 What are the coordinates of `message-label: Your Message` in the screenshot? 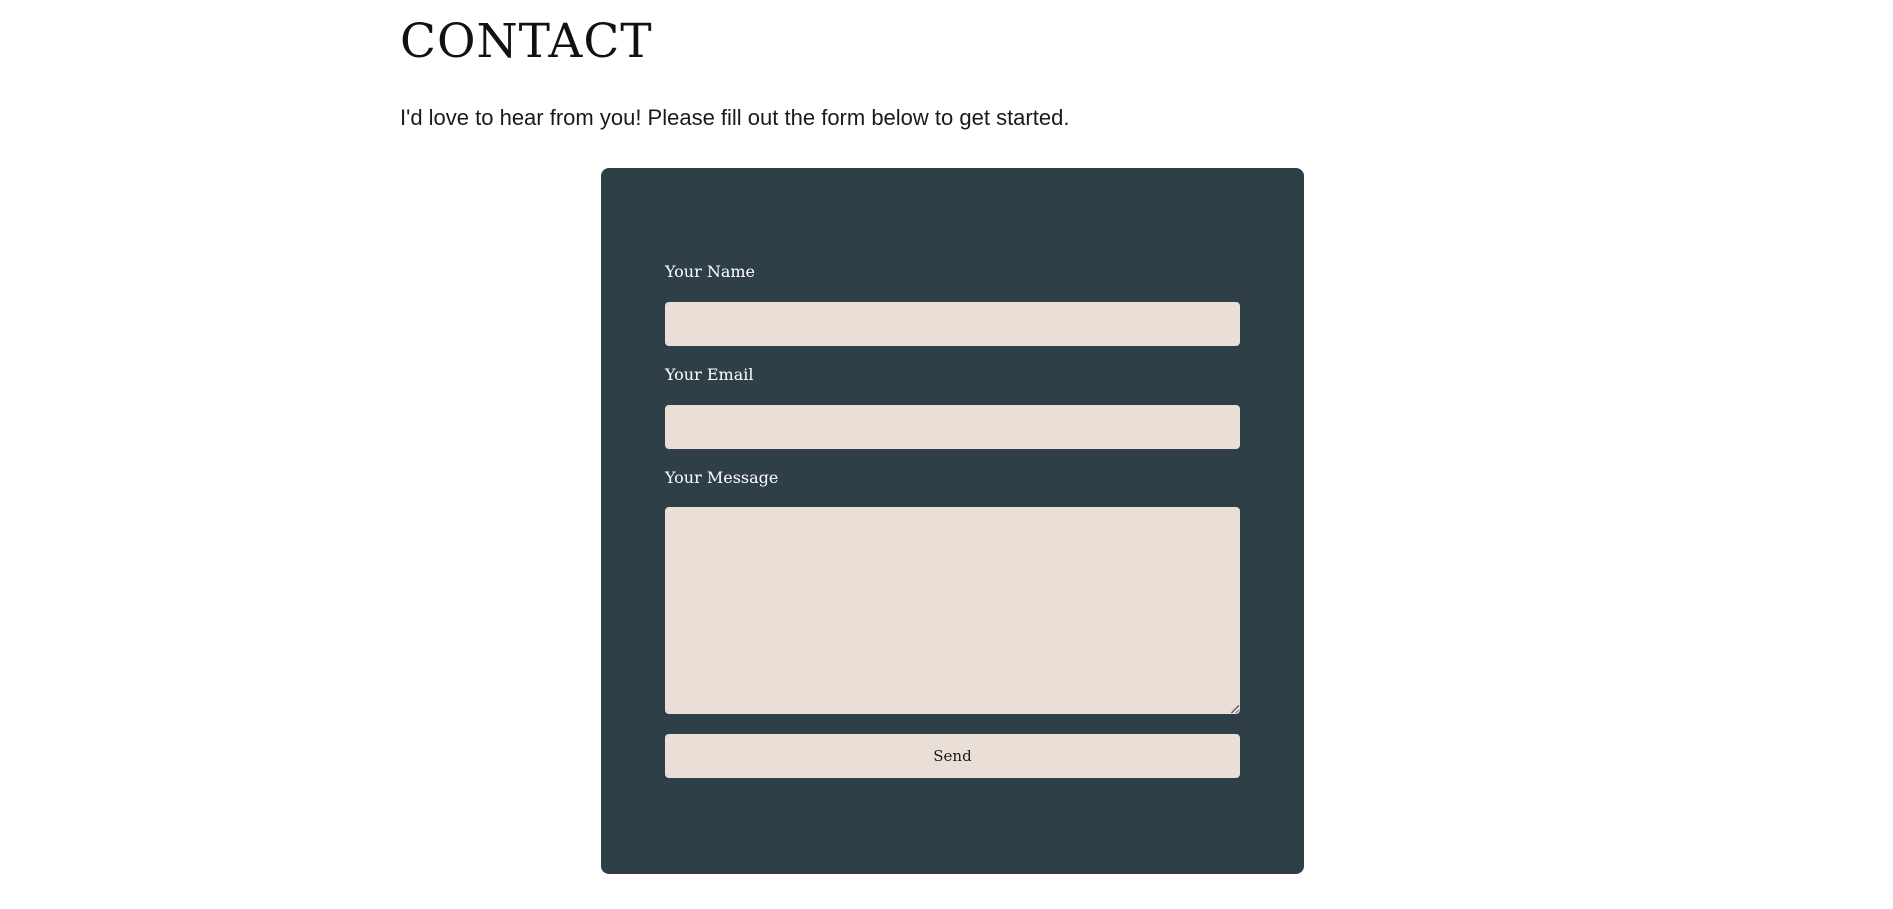 It's located at (722, 477).